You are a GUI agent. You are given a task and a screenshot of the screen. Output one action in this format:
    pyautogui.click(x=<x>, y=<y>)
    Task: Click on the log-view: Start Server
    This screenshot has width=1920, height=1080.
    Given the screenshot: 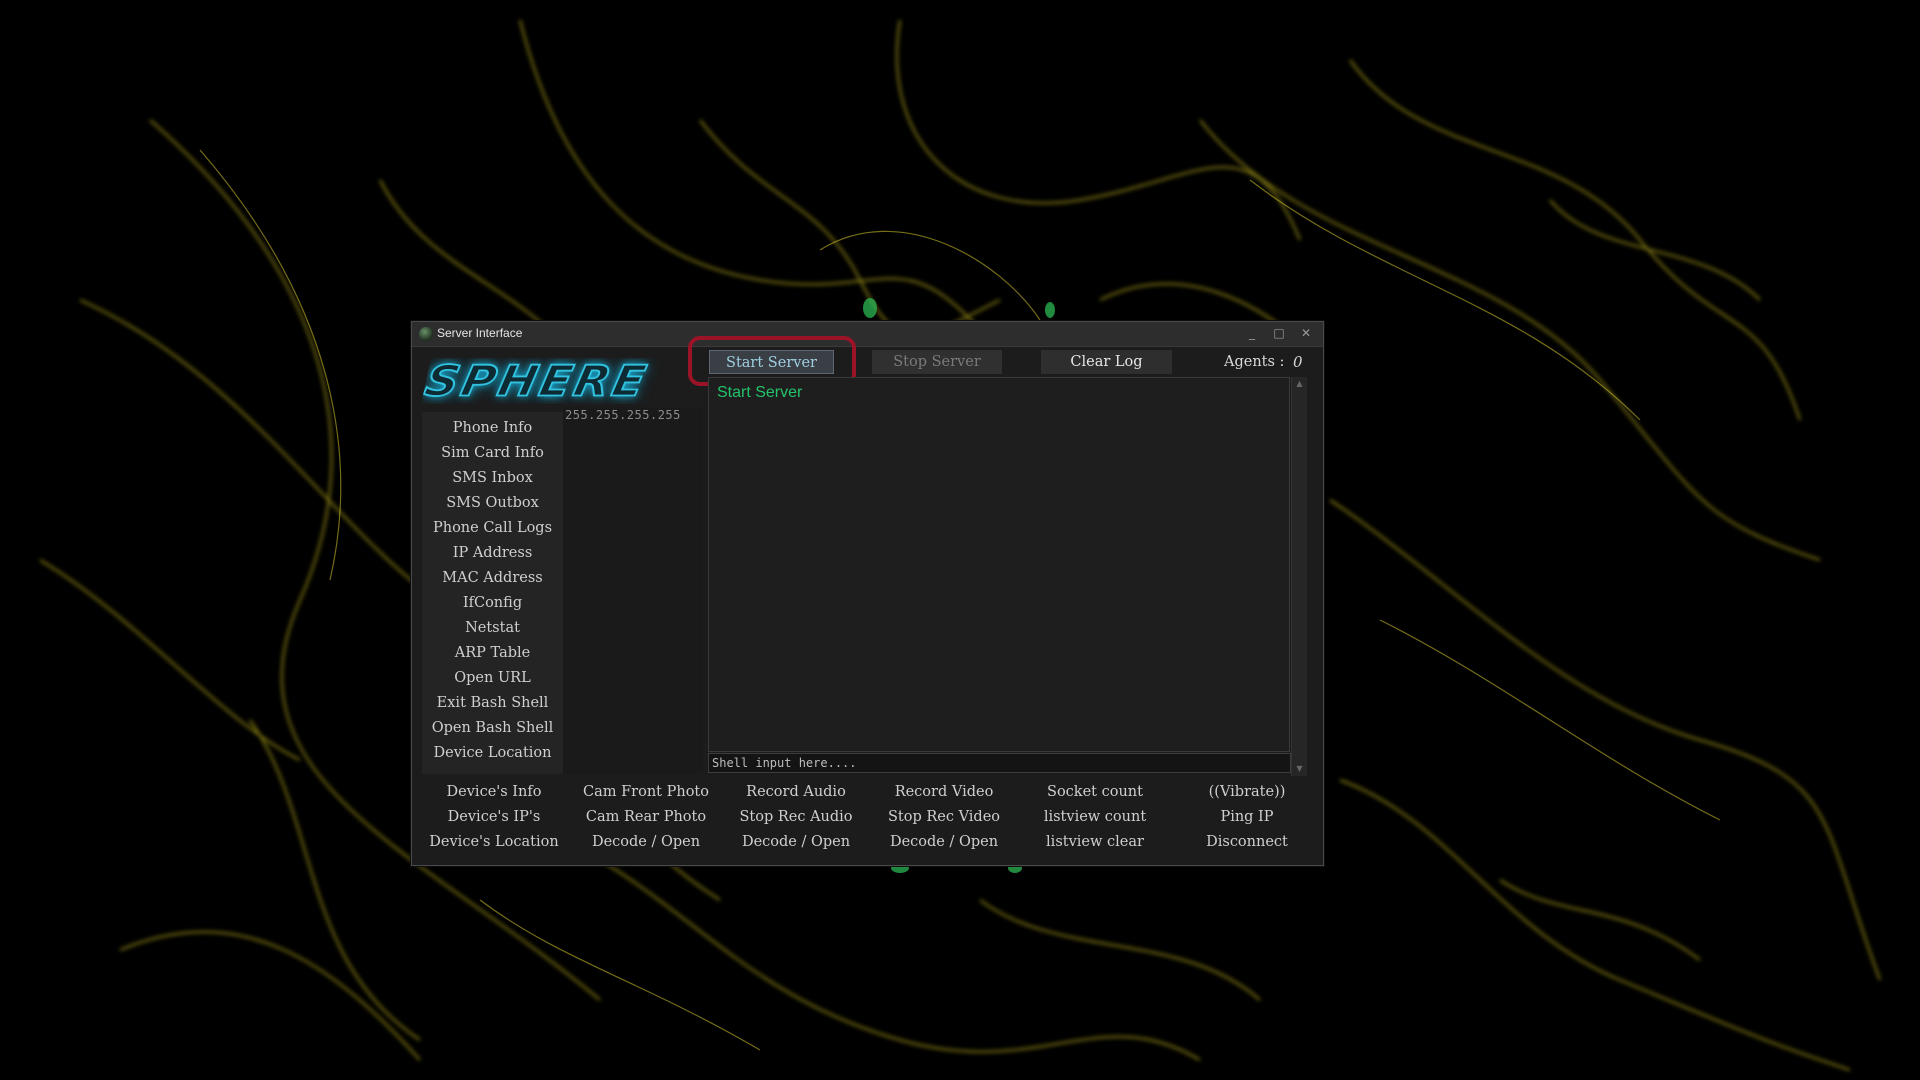 What is the action you would take?
    pyautogui.click(x=999, y=564)
    